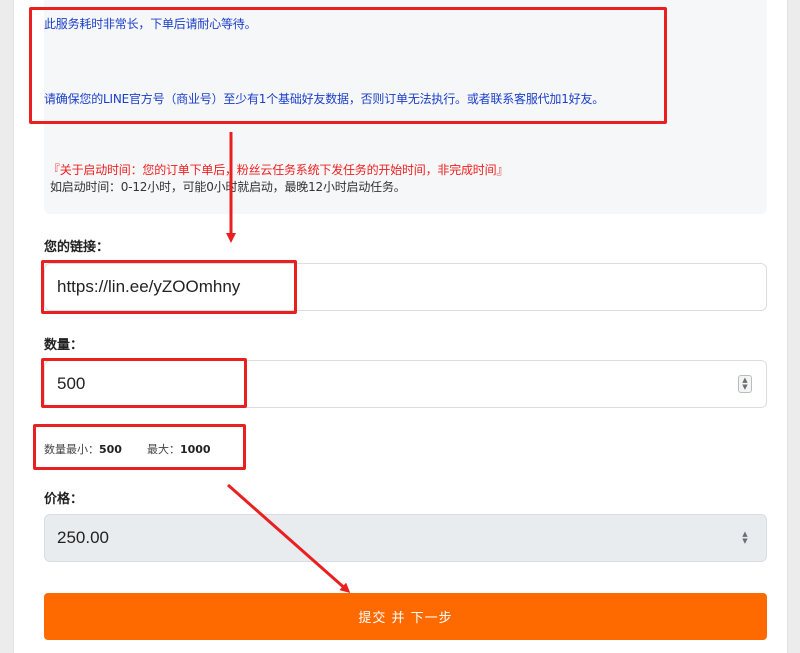 Image resolution: width=800 pixels, height=653 pixels. Describe the element at coordinates (228, 187) in the screenshot. I see `notice-start-time-example: 如启动时间：0-12小时，可能0小时就启动，最晚12小时启动任务。` at that location.